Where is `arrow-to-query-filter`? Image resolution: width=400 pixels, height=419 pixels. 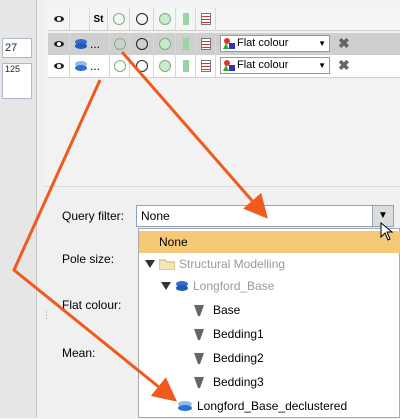 arrow-to-query-filter is located at coordinates (194, 135).